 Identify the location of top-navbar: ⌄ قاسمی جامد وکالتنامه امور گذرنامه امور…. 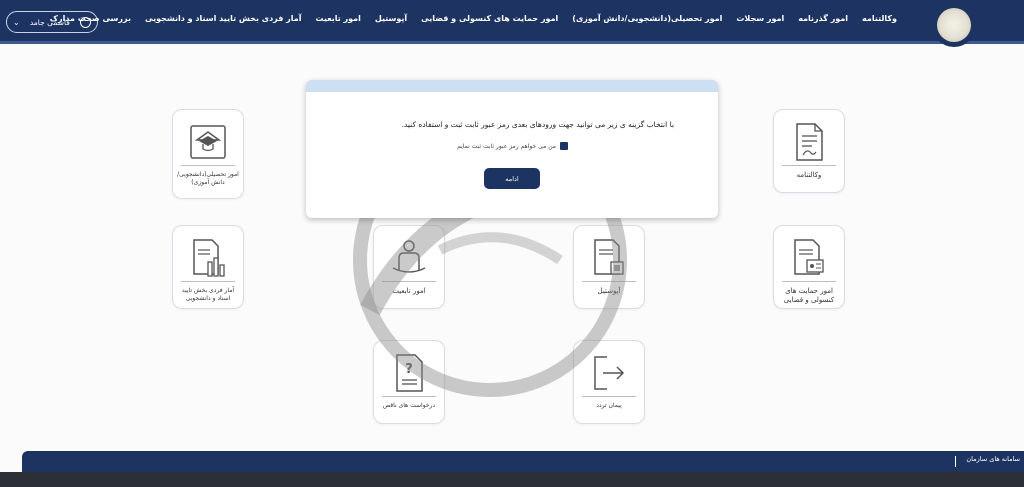
(512, 23).